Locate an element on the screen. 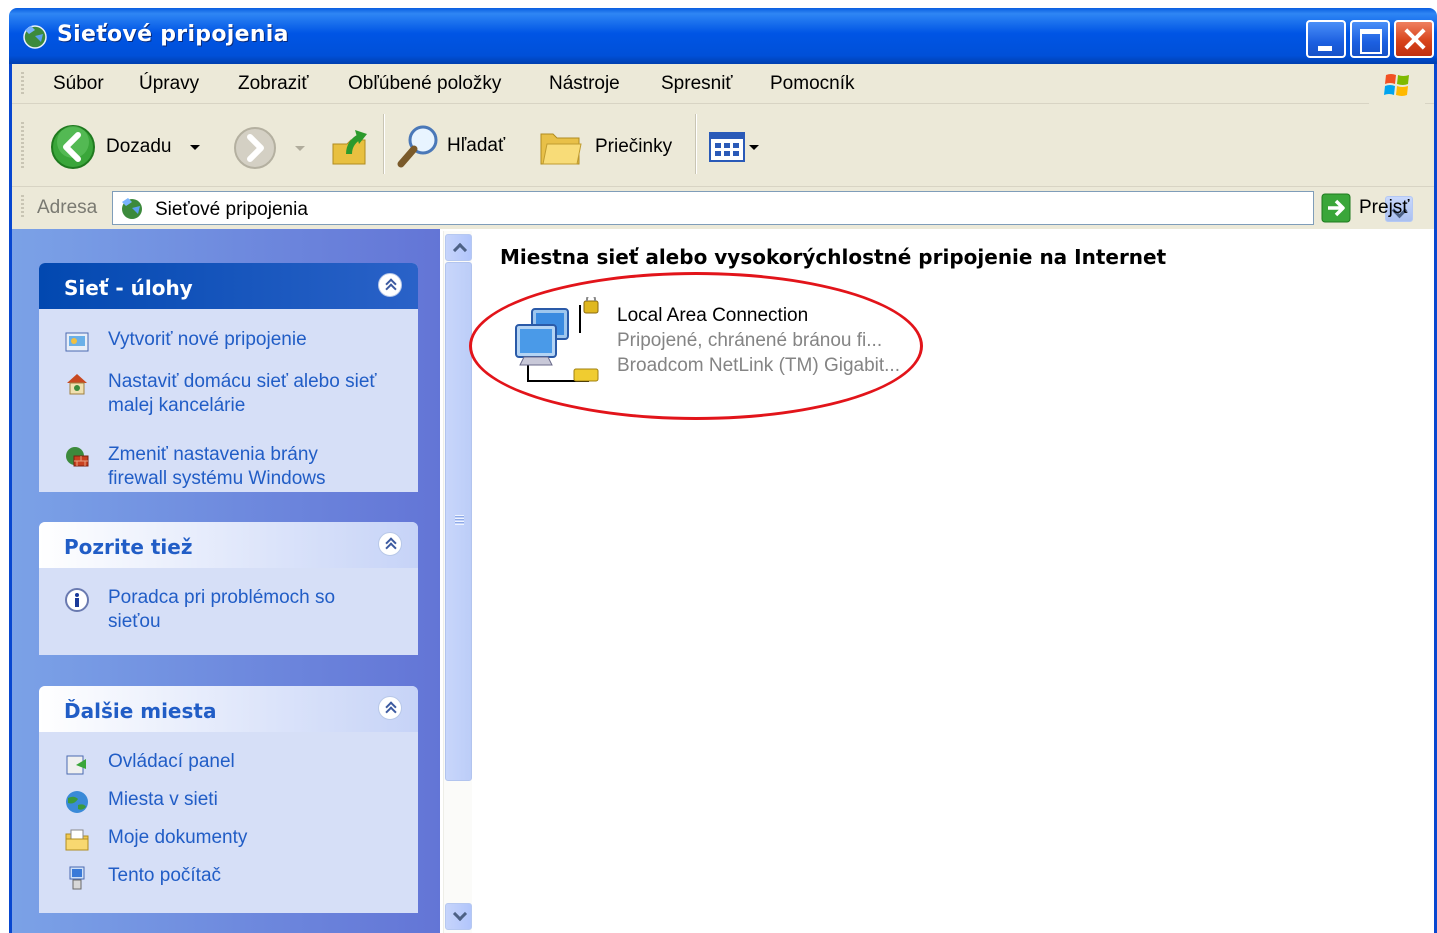 The height and width of the screenshot is (933, 1437). go-button: Prejsť is located at coordinates (1365, 208).